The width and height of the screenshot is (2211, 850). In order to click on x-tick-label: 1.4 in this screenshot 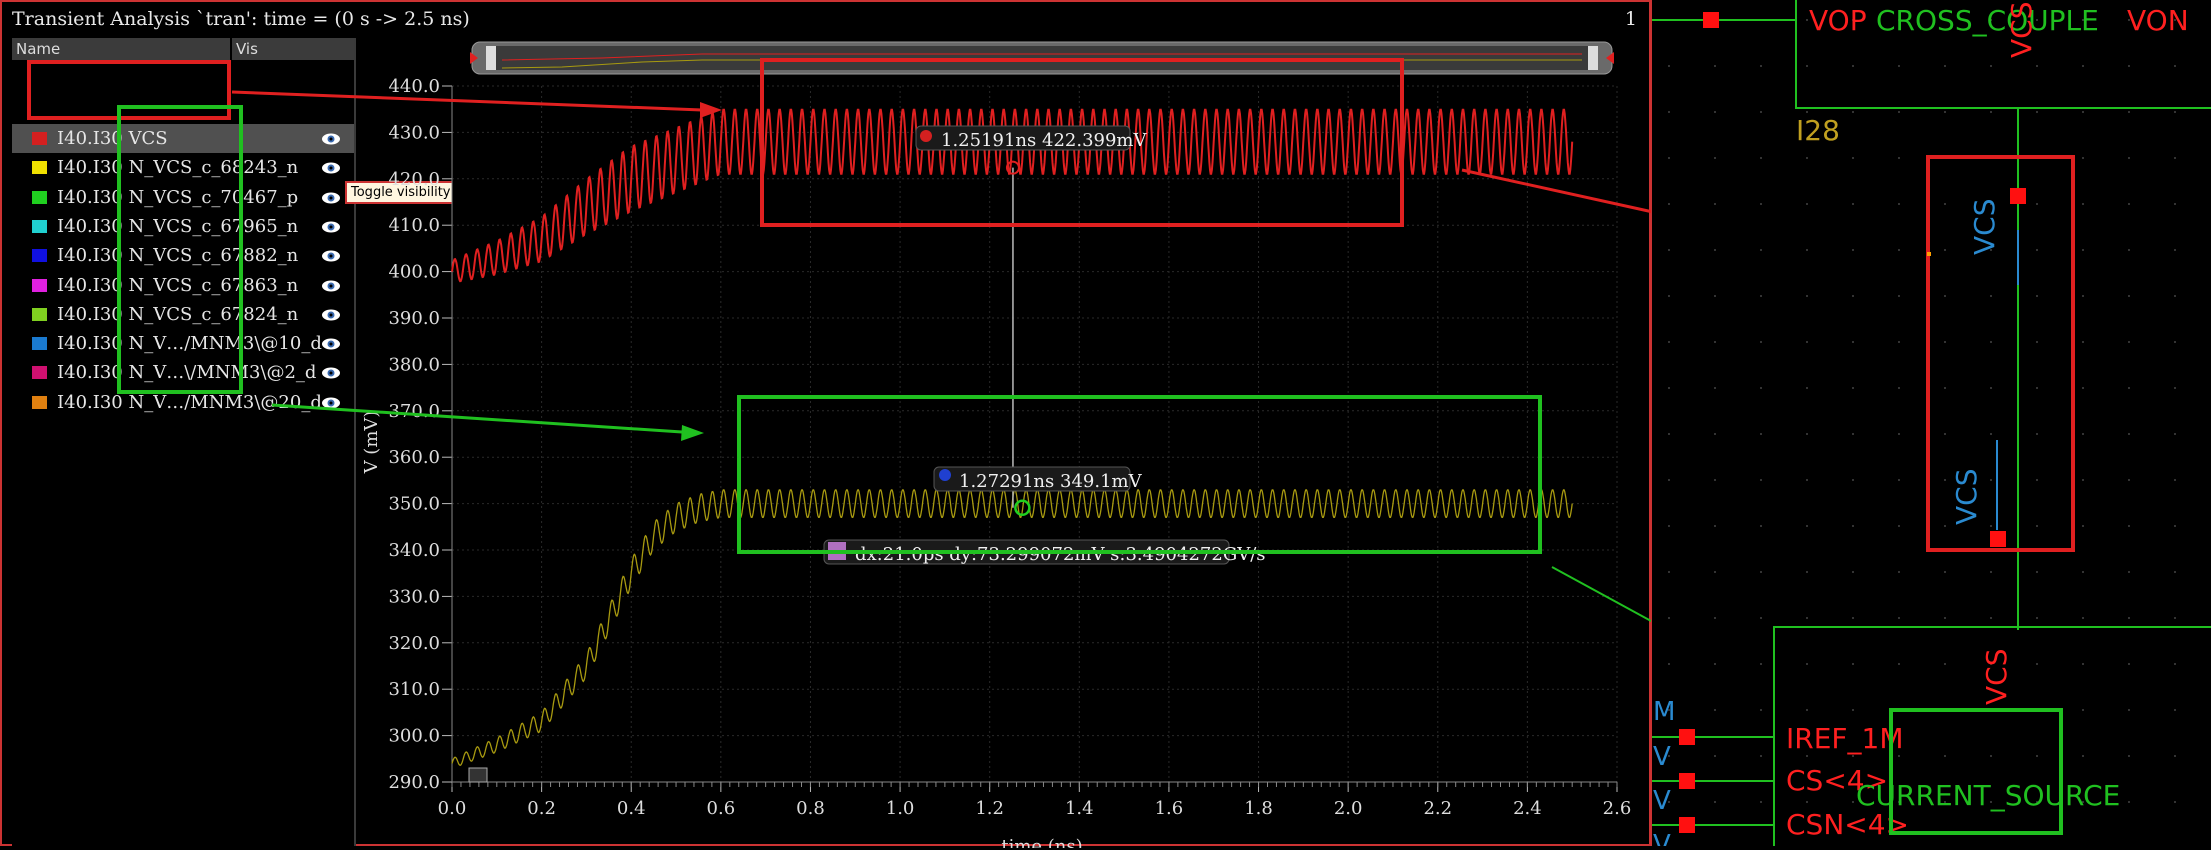, I will do `click(1079, 808)`.